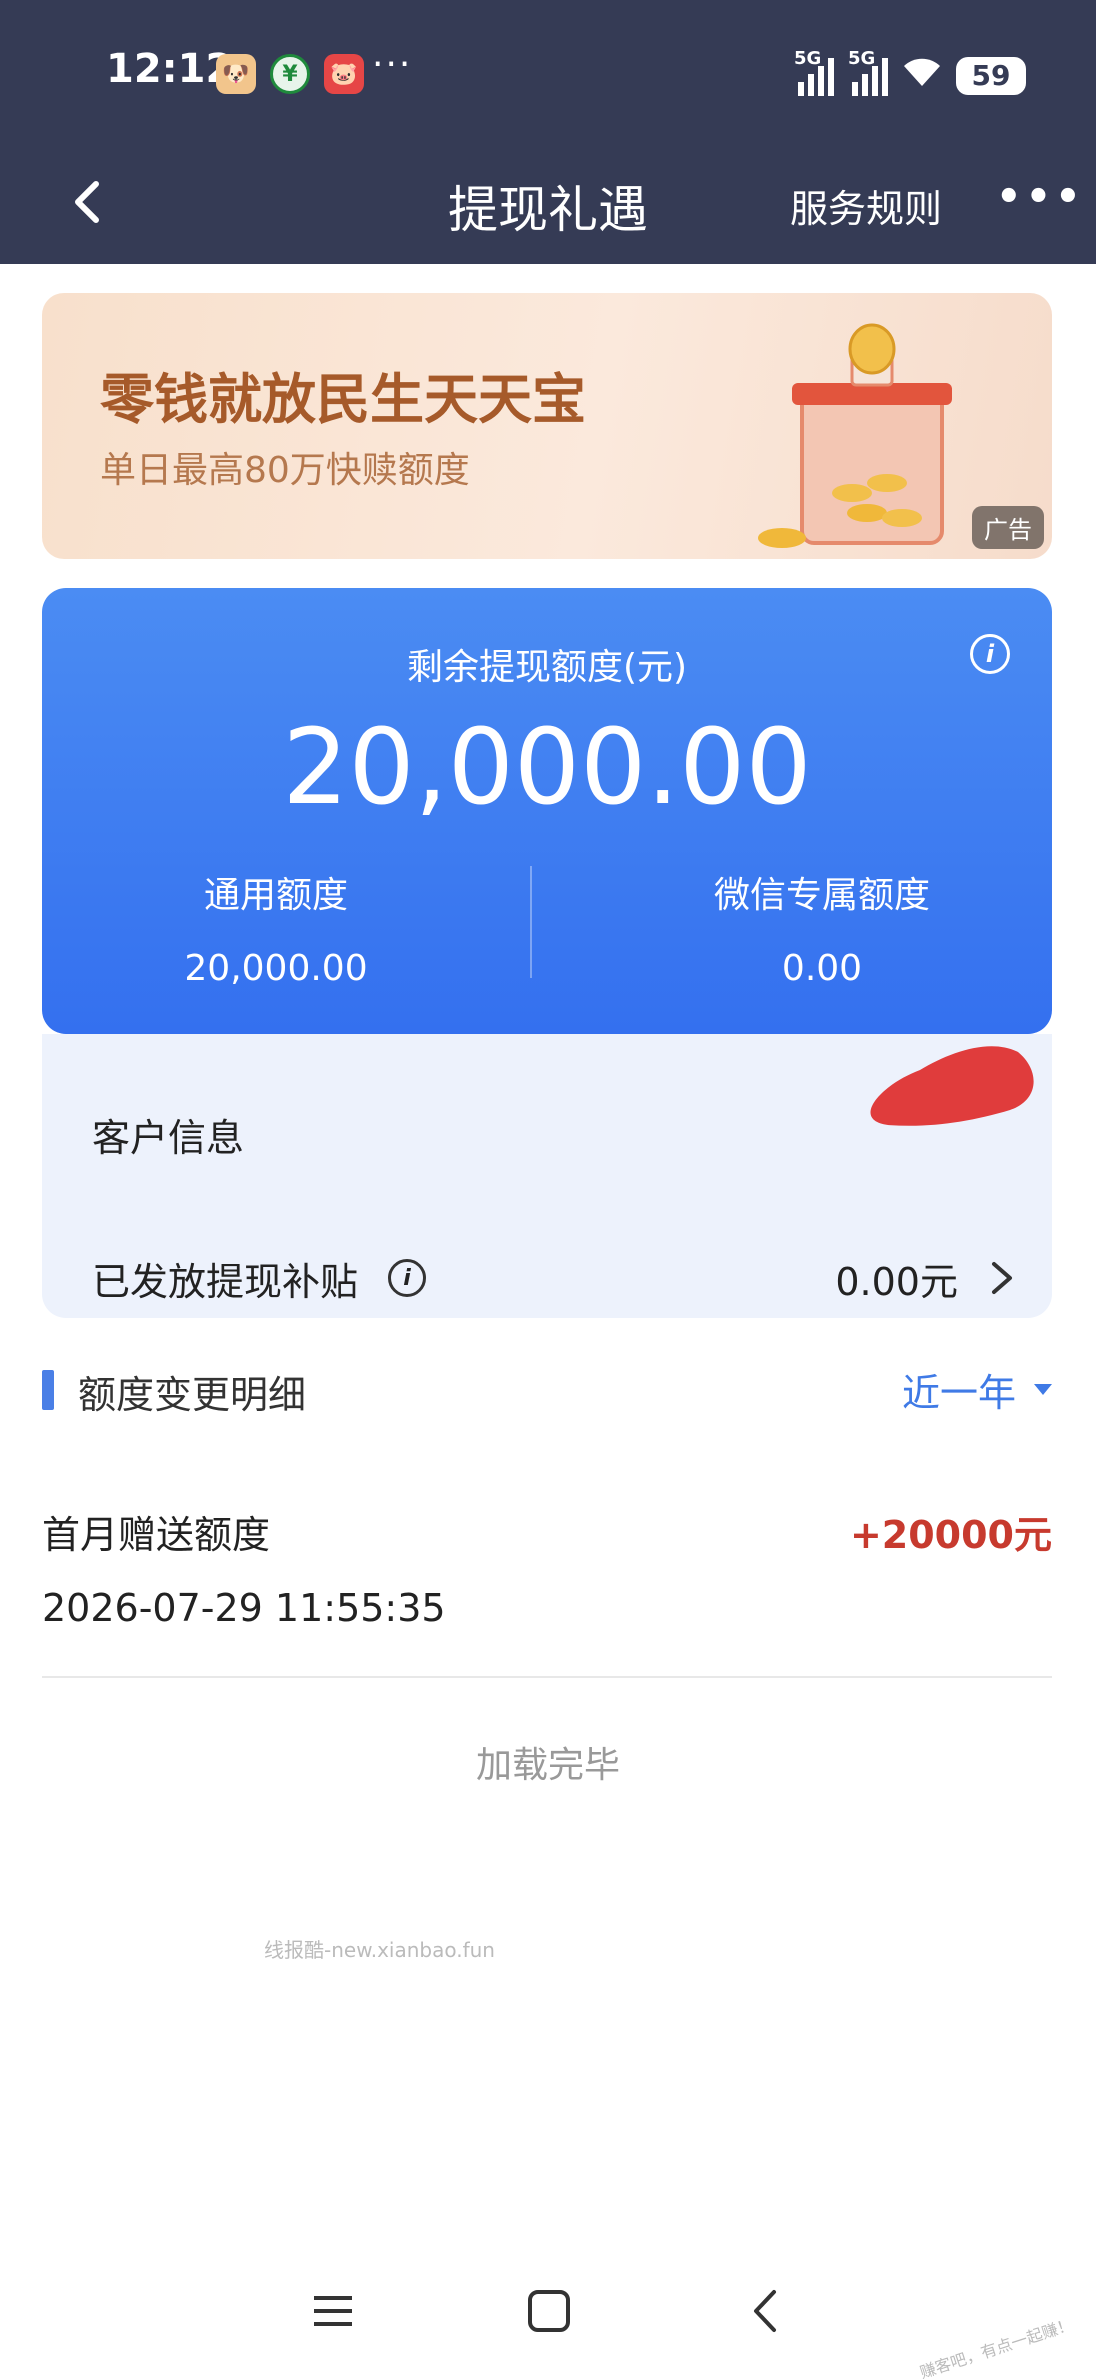  Describe the element at coordinates (244, 1608) in the screenshot. I see `record-time: 2026-07-29 11:55:35` at that location.